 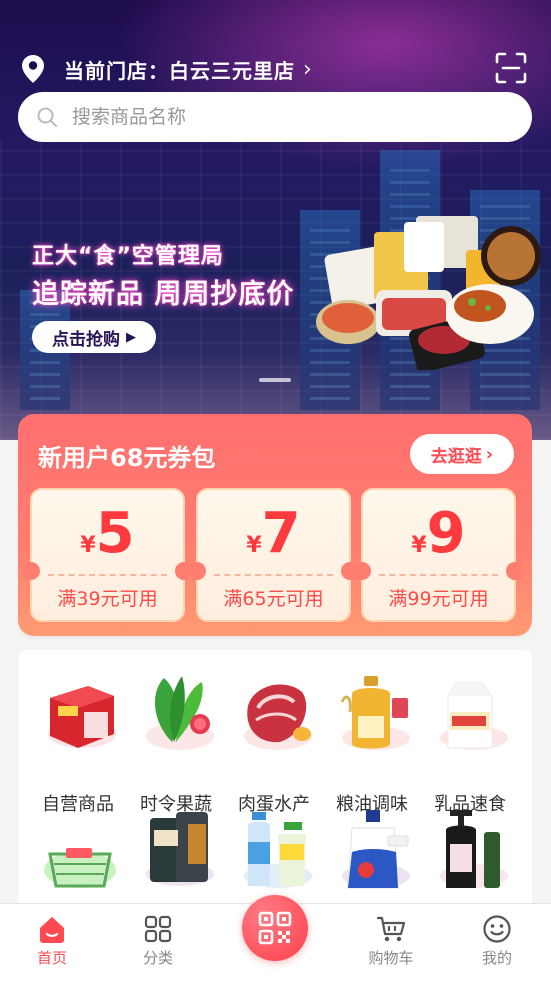 What do you see at coordinates (456, 456) in the screenshot?
I see `go-browse-label: 去逛逛` at bounding box center [456, 456].